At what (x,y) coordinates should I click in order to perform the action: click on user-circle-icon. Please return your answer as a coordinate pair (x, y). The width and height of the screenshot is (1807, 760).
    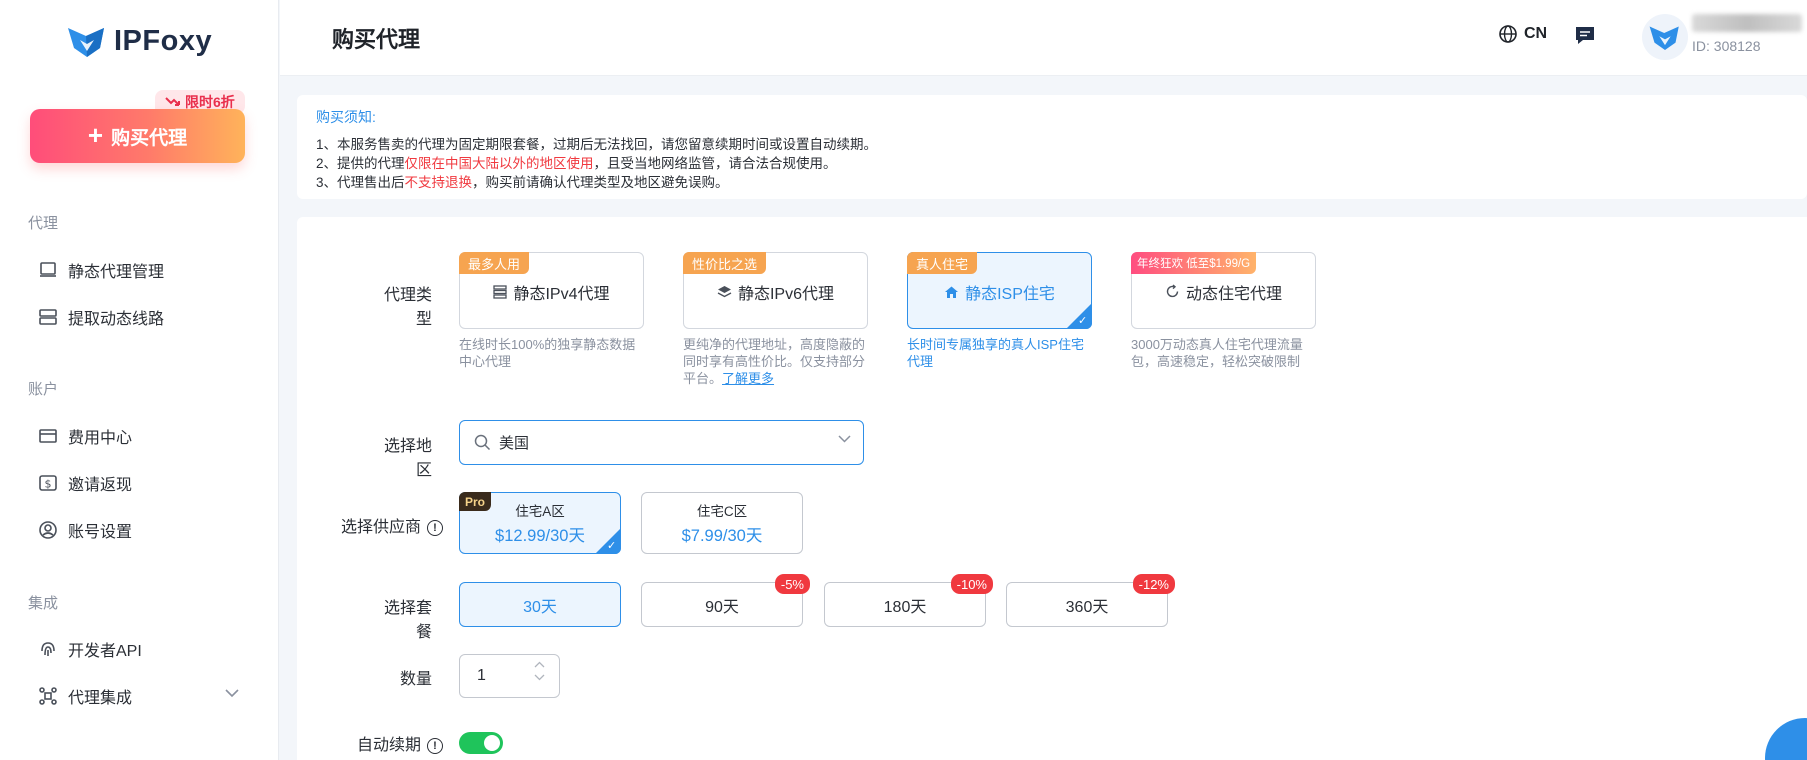
    Looking at the image, I should click on (48, 530).